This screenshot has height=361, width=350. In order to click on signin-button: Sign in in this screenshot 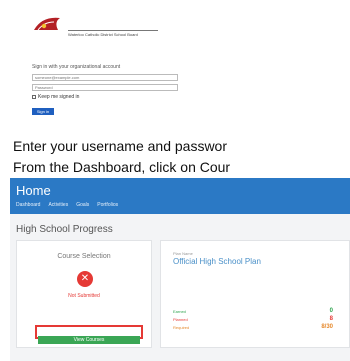, I will do `click(43, 111)`.